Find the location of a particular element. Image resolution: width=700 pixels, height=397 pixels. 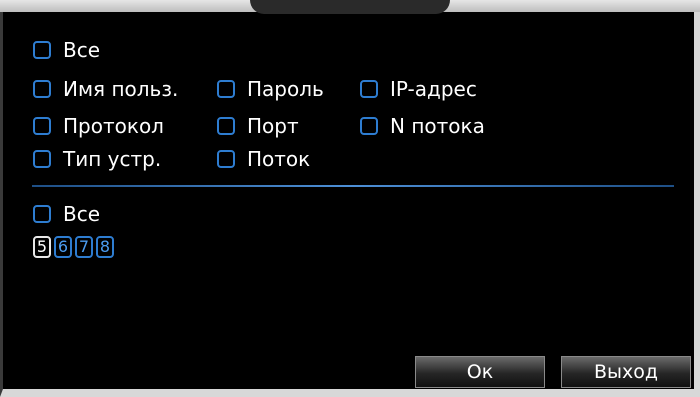

channel-7-toggle: 7 is located at coordinates (84, 247).